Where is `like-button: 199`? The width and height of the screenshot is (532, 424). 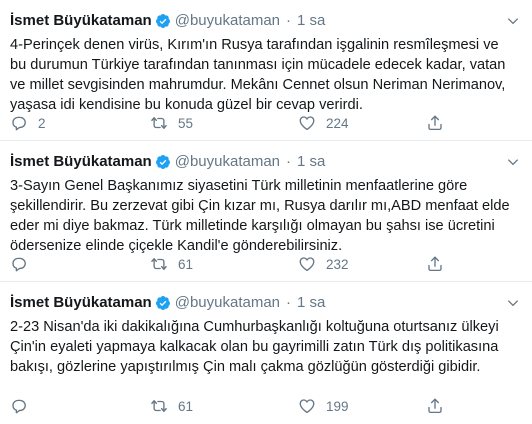 like-button: 199 is located at coordinates (362, 406).